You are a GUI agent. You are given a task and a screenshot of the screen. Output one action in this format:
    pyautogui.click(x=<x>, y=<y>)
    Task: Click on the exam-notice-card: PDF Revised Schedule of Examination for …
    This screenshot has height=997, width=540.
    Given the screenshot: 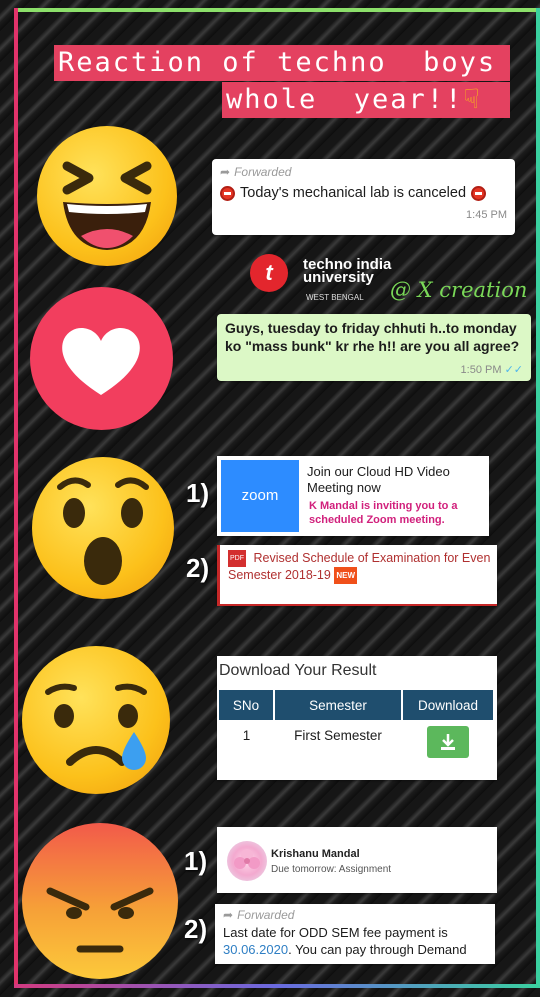 What is the action you would take?
    pyautogui.click(x=357, y=575)
    